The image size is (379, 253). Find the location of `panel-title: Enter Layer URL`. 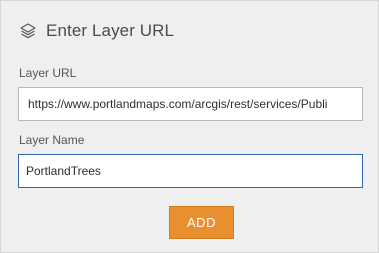

panel-title: Enter Layer URL is located at coordinates (110, 30).